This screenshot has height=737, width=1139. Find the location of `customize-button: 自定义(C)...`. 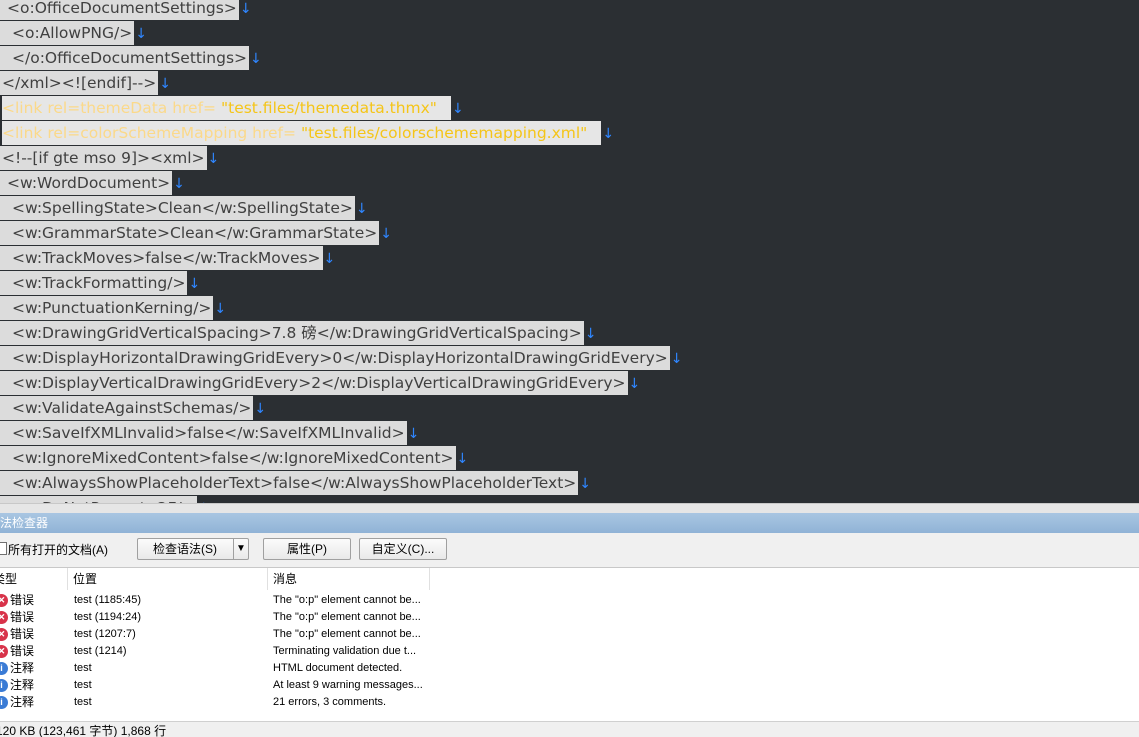

customize-button: 自定义(C)... is located at coordinates (403, 549).